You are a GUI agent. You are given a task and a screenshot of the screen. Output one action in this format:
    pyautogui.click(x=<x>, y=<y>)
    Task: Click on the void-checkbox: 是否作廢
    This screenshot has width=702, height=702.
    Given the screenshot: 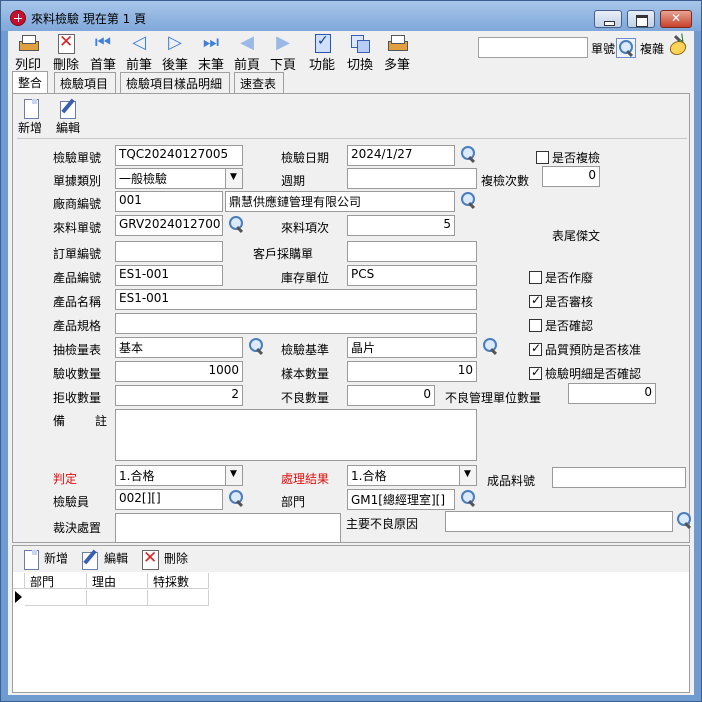 What is the action you would take?
    pyautogui.click(x=561, y=277)
    